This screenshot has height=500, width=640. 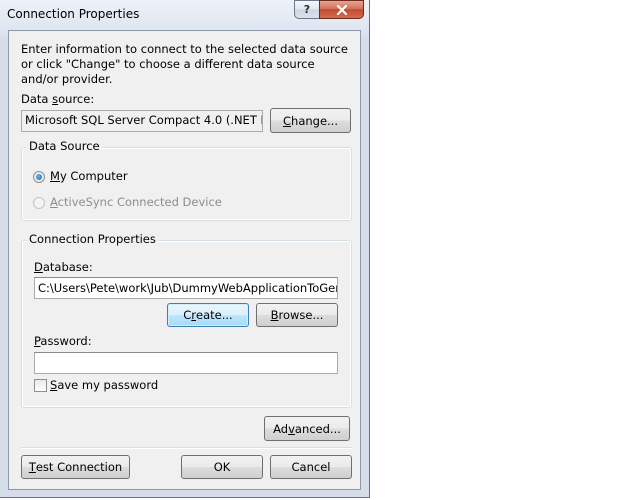 What do you see at coordinates (92, 239) in the screenshot?
I see `connection-properties-group-title: Connection Properties` at bounding box center [92, 239].